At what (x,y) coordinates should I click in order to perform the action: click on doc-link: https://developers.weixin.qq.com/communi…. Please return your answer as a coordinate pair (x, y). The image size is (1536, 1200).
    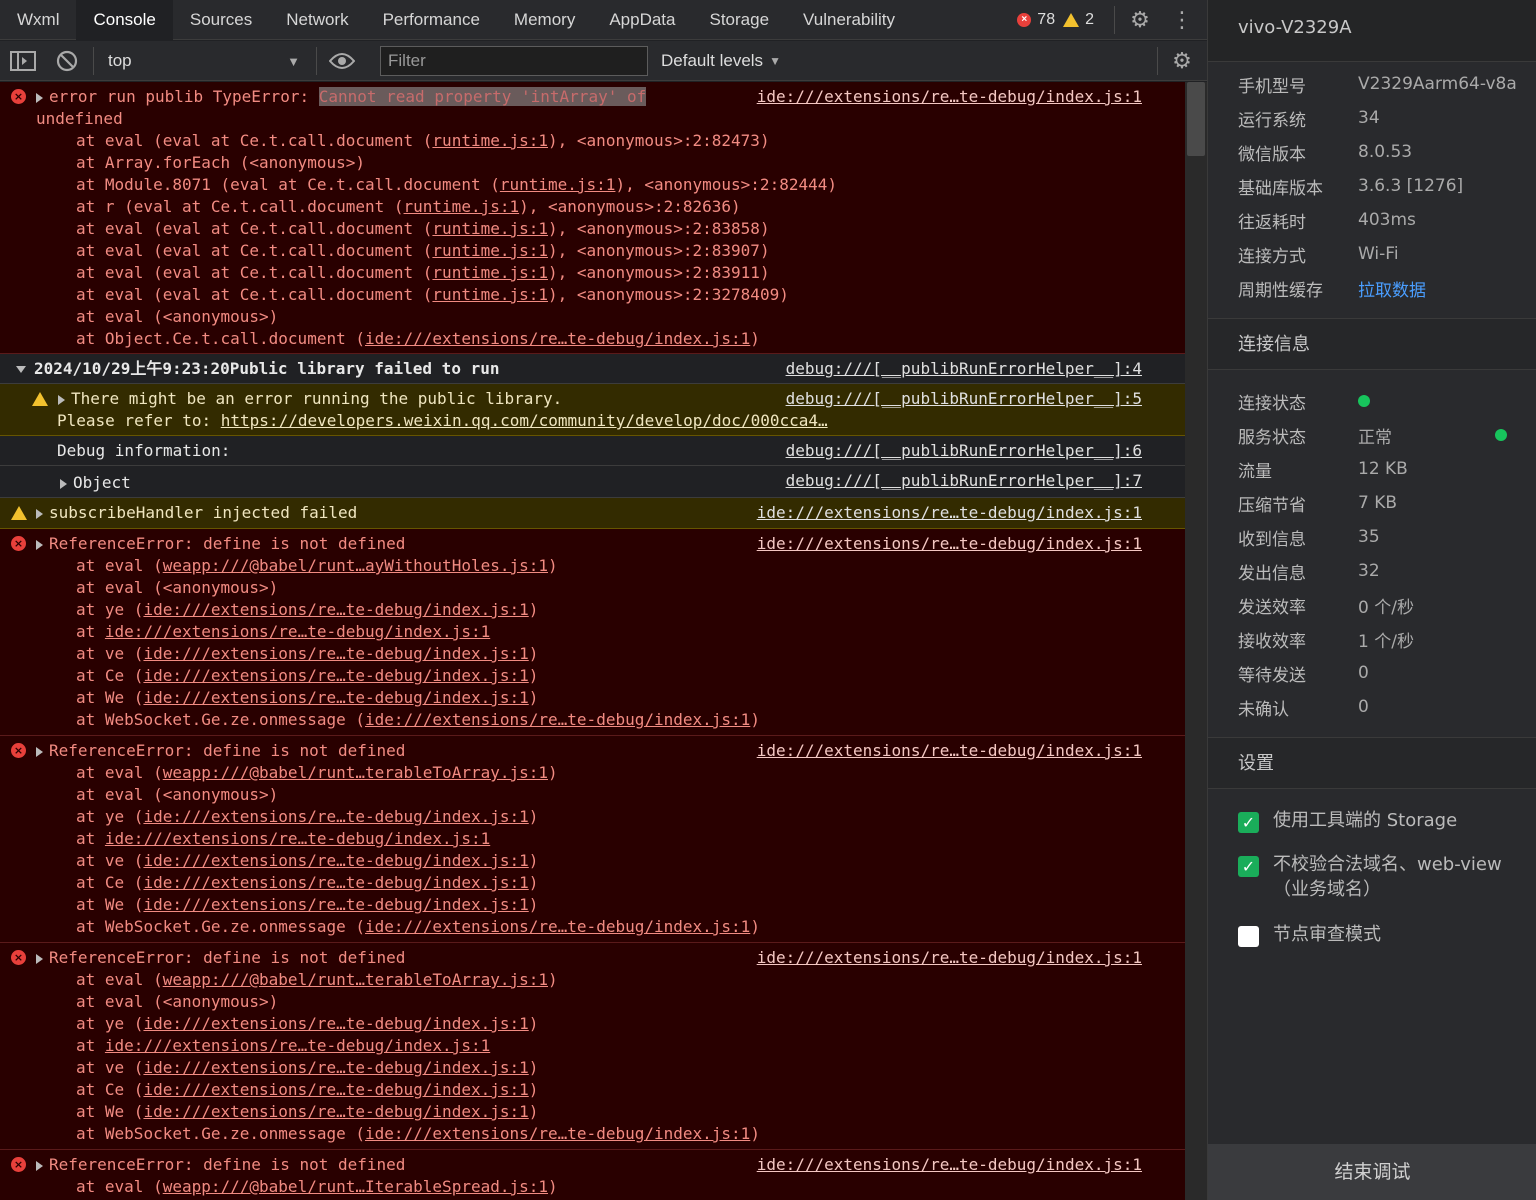
    Looking at the image, I should click on (524, 420).